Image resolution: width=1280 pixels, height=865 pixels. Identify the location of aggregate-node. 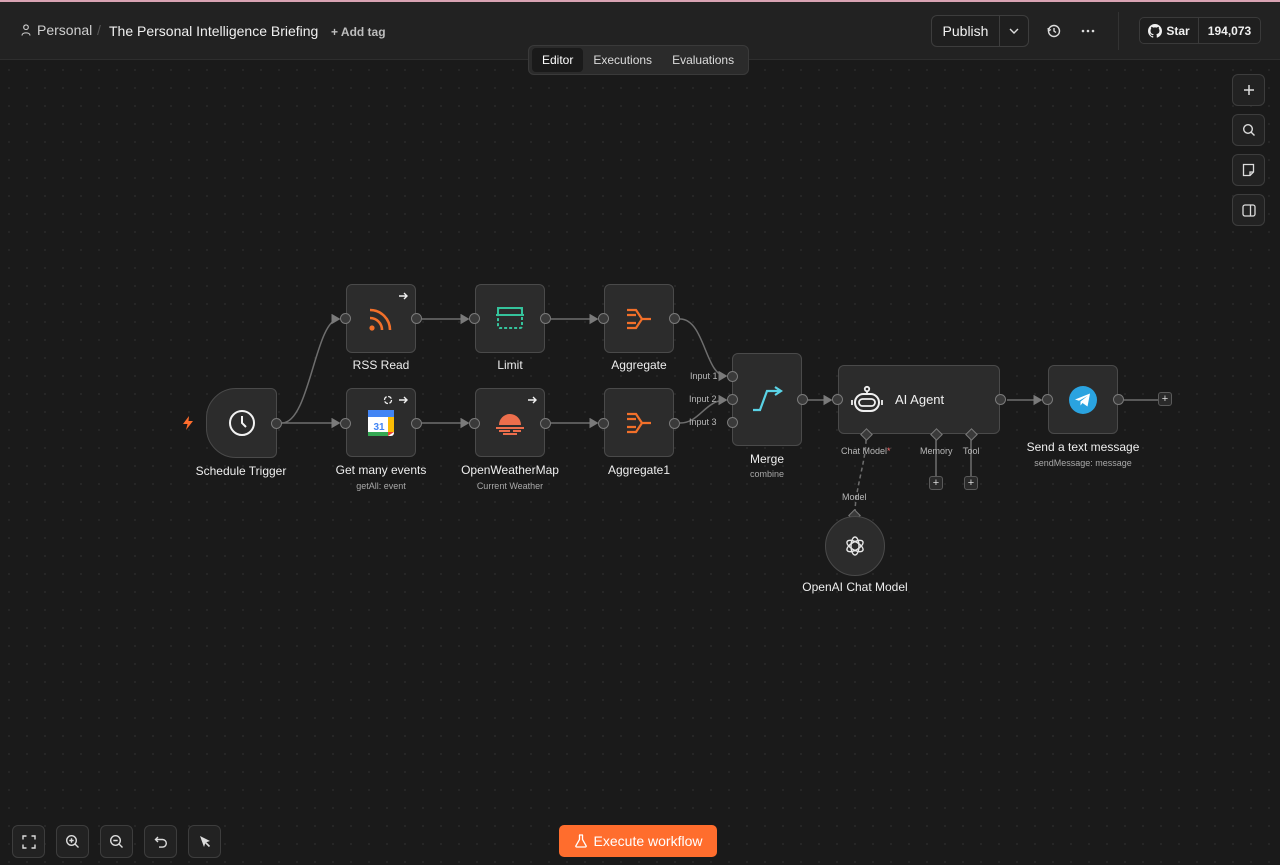
(639, 318).